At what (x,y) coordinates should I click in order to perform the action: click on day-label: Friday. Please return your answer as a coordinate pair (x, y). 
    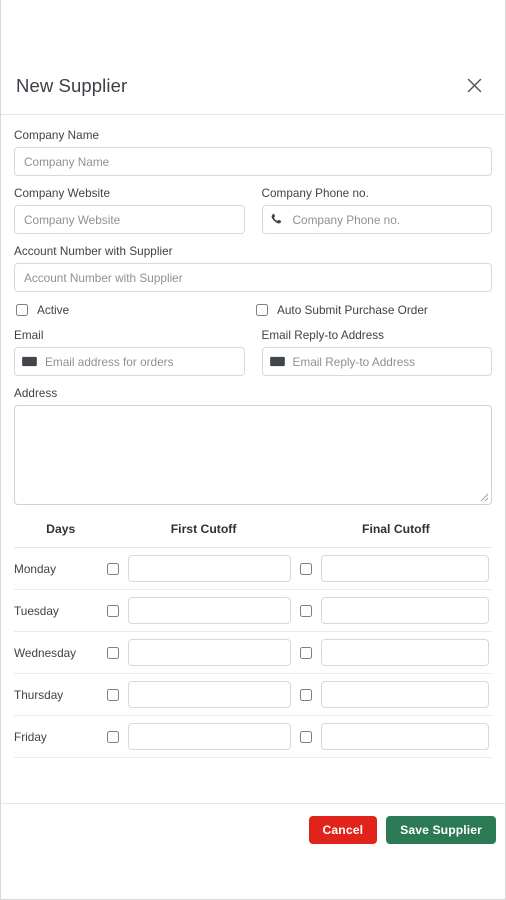
    Looking at the image, I should click on (61, 736).